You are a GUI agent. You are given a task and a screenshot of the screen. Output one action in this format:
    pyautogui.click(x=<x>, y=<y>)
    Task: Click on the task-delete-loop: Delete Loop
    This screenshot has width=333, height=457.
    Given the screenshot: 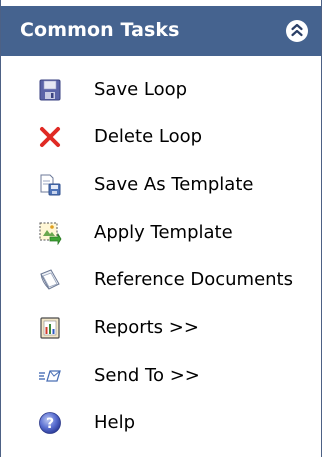 What is the action you would take?
    pyautogui.click(x=161, y=137)
    